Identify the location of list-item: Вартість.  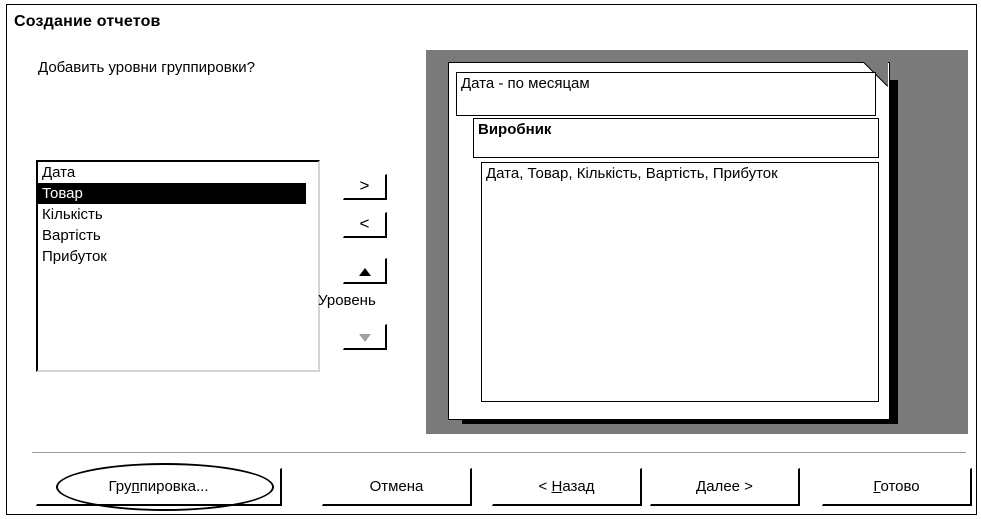
(178, 235).